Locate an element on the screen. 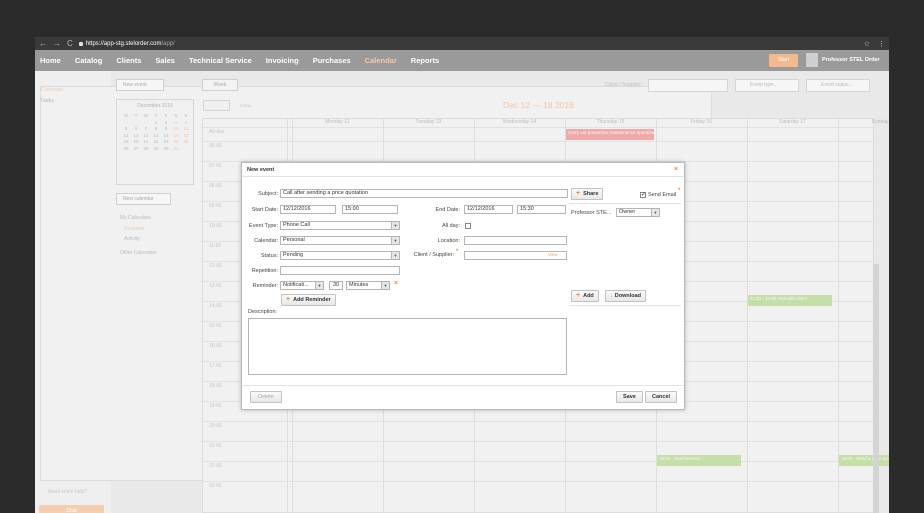  mini-calendar-day: 22 is located at coordinates (156, 141).